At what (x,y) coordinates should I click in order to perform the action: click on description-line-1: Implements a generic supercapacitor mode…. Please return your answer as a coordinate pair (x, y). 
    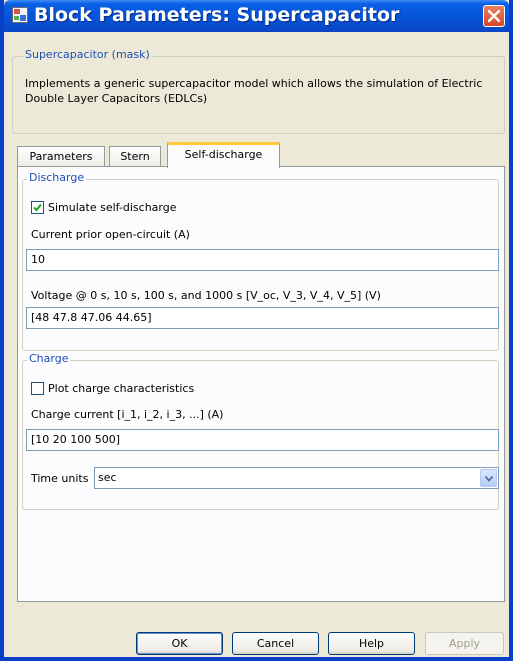
    Looking at the image, I should click on (254, 83).